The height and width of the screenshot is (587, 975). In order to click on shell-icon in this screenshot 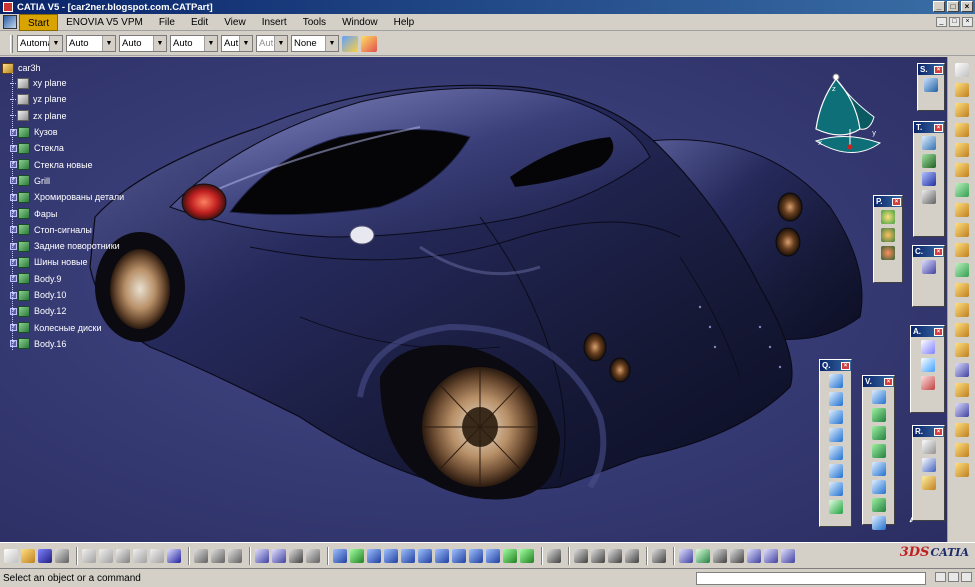, I will do `click(961, 250)`.